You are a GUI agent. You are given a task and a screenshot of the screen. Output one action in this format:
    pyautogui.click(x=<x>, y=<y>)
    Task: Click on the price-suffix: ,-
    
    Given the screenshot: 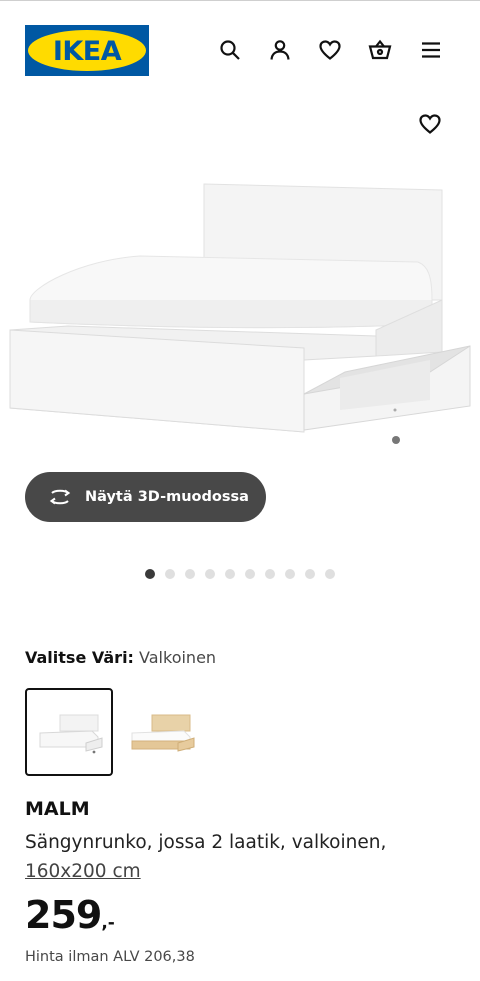 What is the action you would take?
    pyautogui.click(x=108, y=923)
    